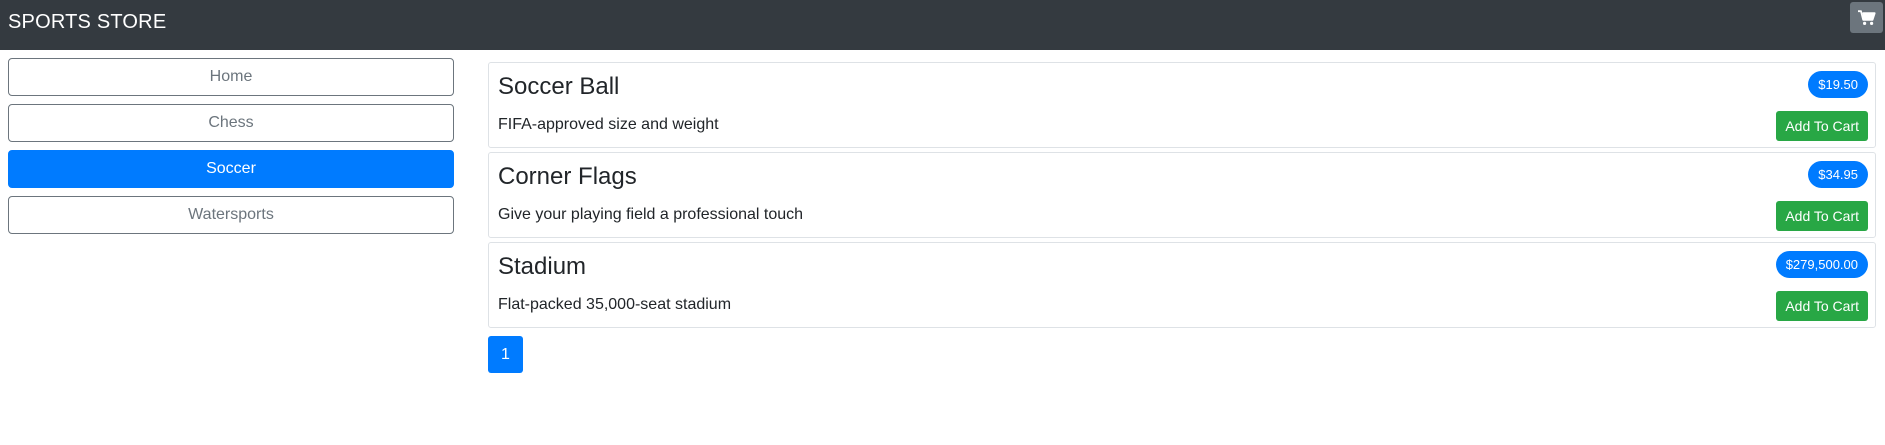  Describe the element at coordinates (231, 77) in the screenshot. I see `category-button-home: Home` at that location.